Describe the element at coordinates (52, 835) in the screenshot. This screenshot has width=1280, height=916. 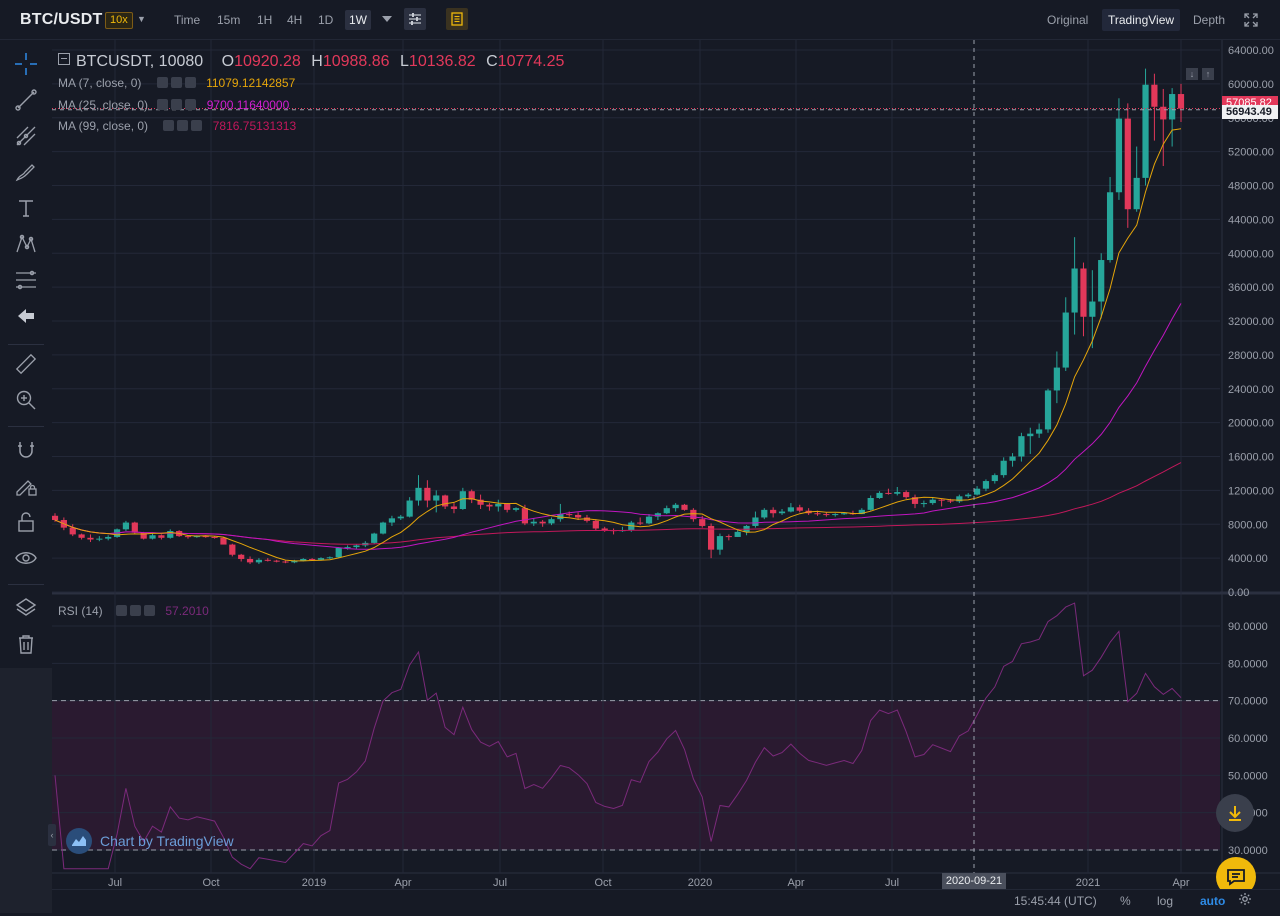
I see `collapse-toolbar-icon: ‹` at that location.